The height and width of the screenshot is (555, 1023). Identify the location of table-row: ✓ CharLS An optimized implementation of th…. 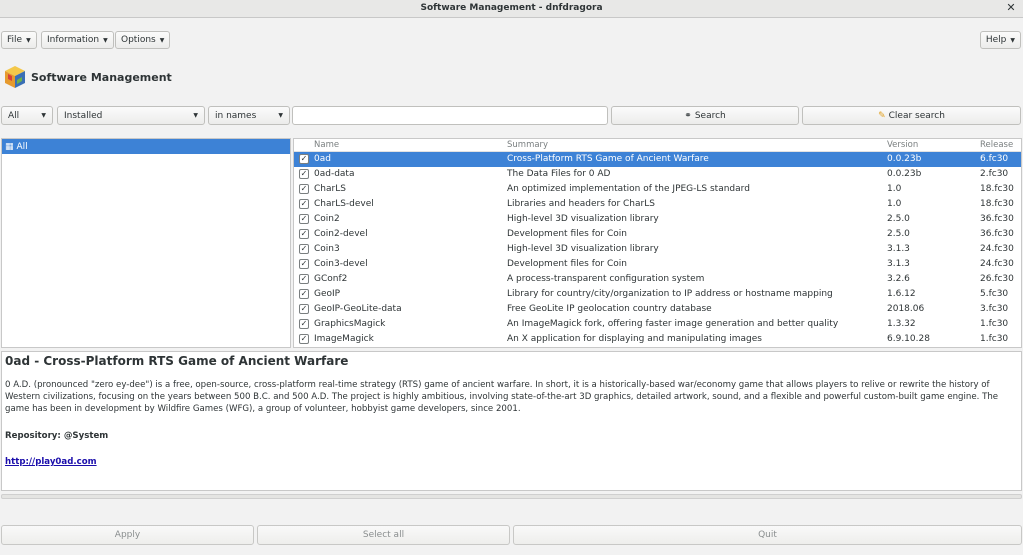
(657, 189).